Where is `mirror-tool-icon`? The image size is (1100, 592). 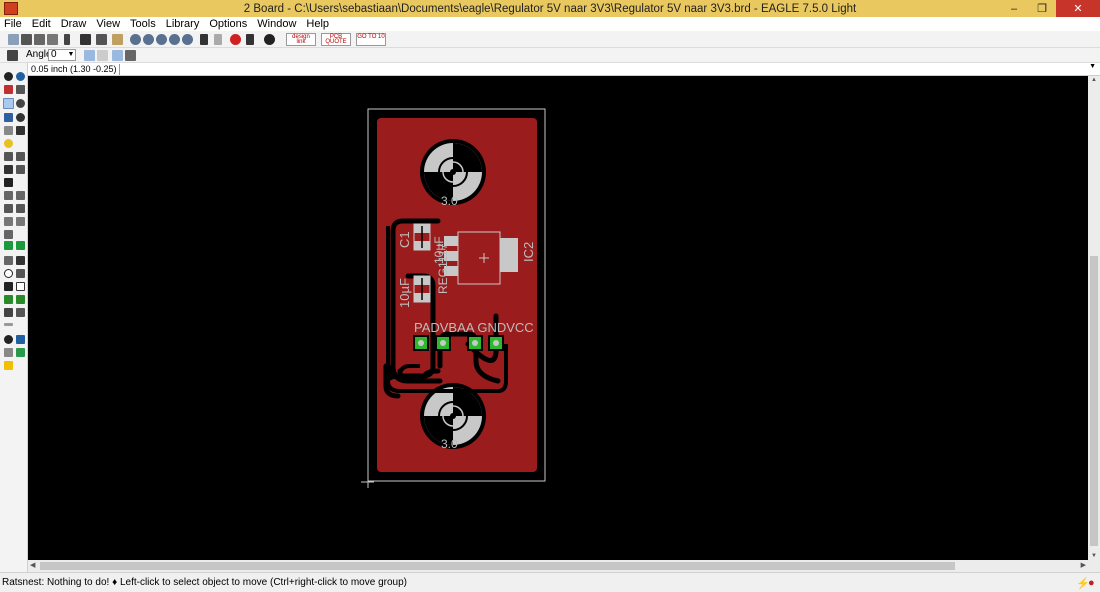 mirror-tool-icon is located at coordinates (8, 117).